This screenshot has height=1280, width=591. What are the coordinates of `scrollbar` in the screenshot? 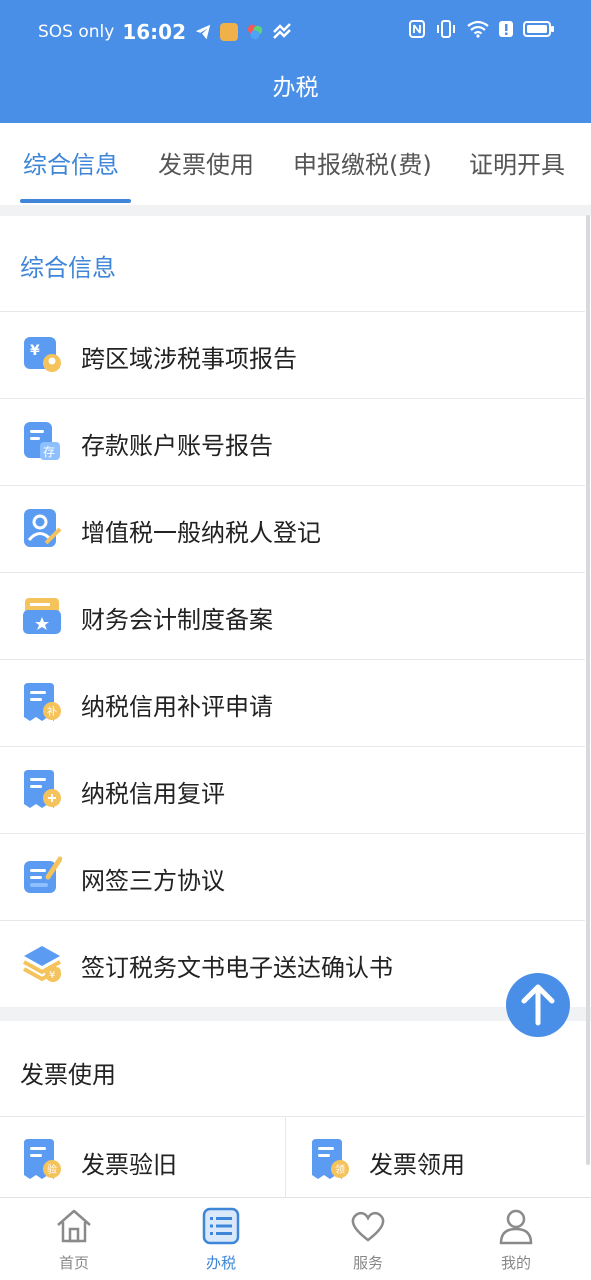 It's located at (588, 690).